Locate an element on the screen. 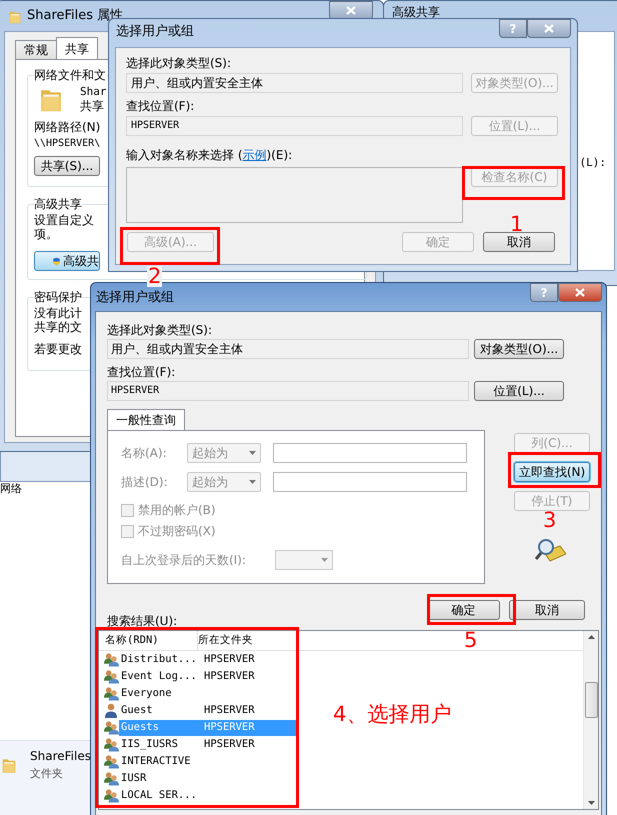 The width and height of the screenshot is (617, 815). name-cell-text: Everyone is located at coordinates (146, 693).